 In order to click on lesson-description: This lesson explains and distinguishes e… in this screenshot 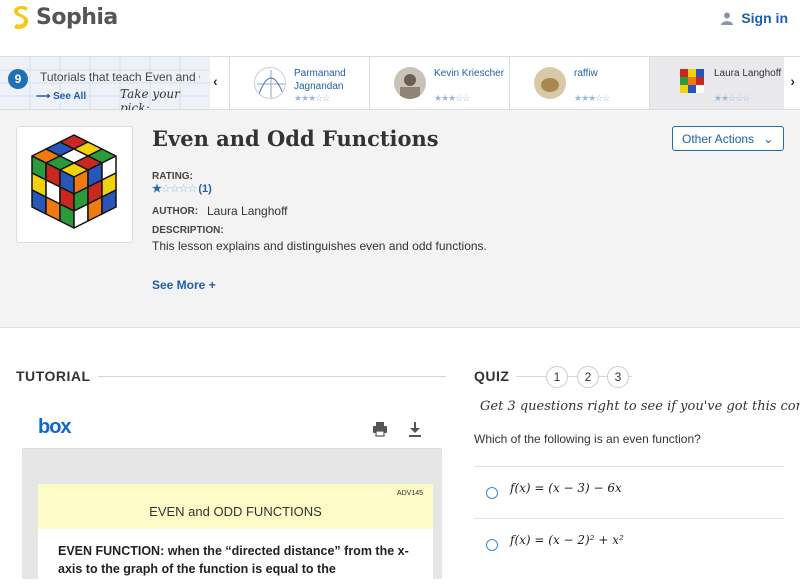, I will do `click(319, 246)`.